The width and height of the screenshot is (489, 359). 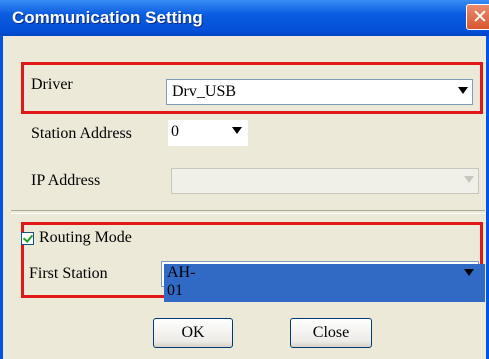 I want to click on ip-address-label: IP Address, so click(x=66, y=180).